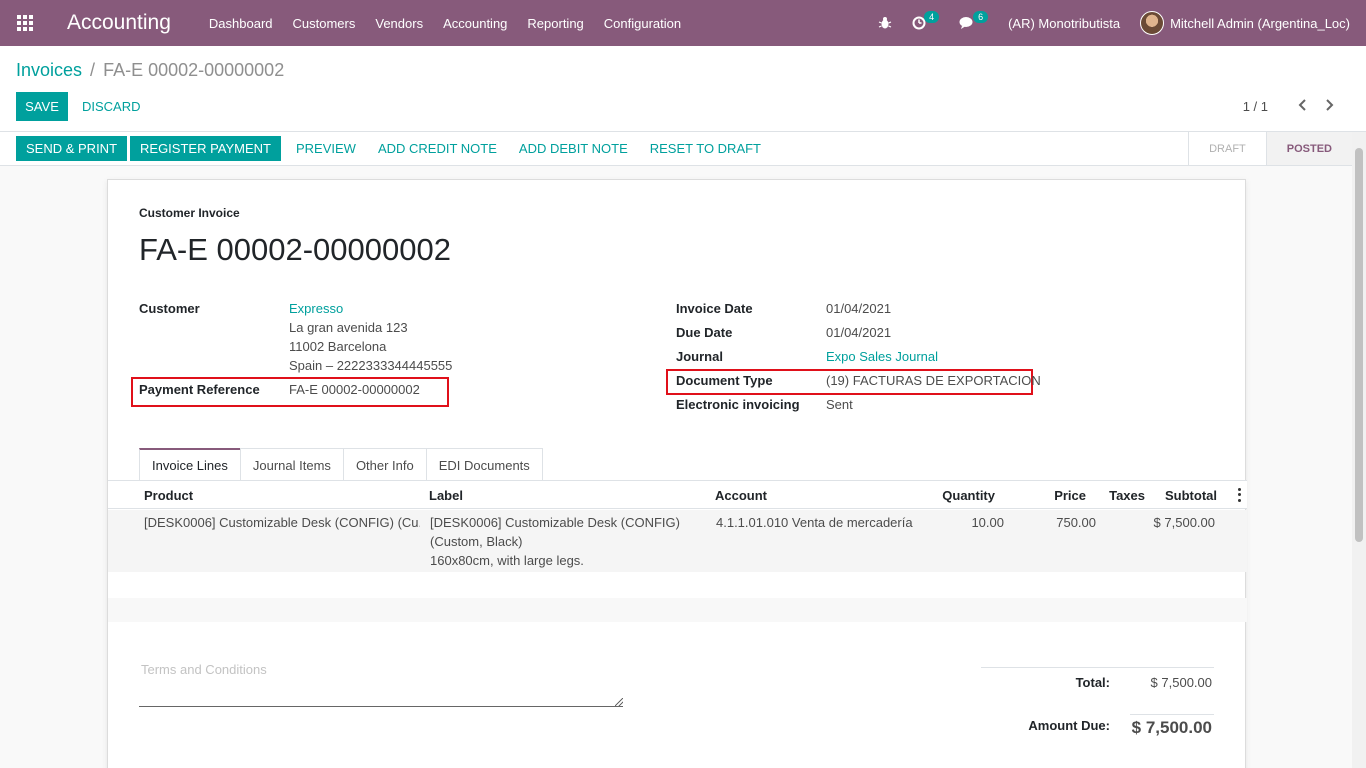 Image resolution: width=1366 pixels, height=768 pixels. Describe the element at coordinates (677, 610) in the screenshot. I see `empty-row` at that location.